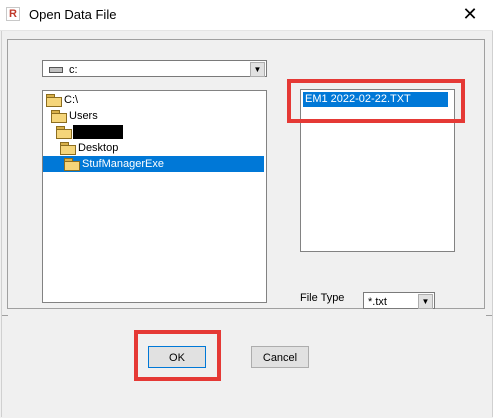 Image resolution: width=493 pixels, height=418 pixels. What do you see at coordinates (154, 68) in the screenshot?
I see `drive-select: c: ▼` at bounding box center [154, 68].